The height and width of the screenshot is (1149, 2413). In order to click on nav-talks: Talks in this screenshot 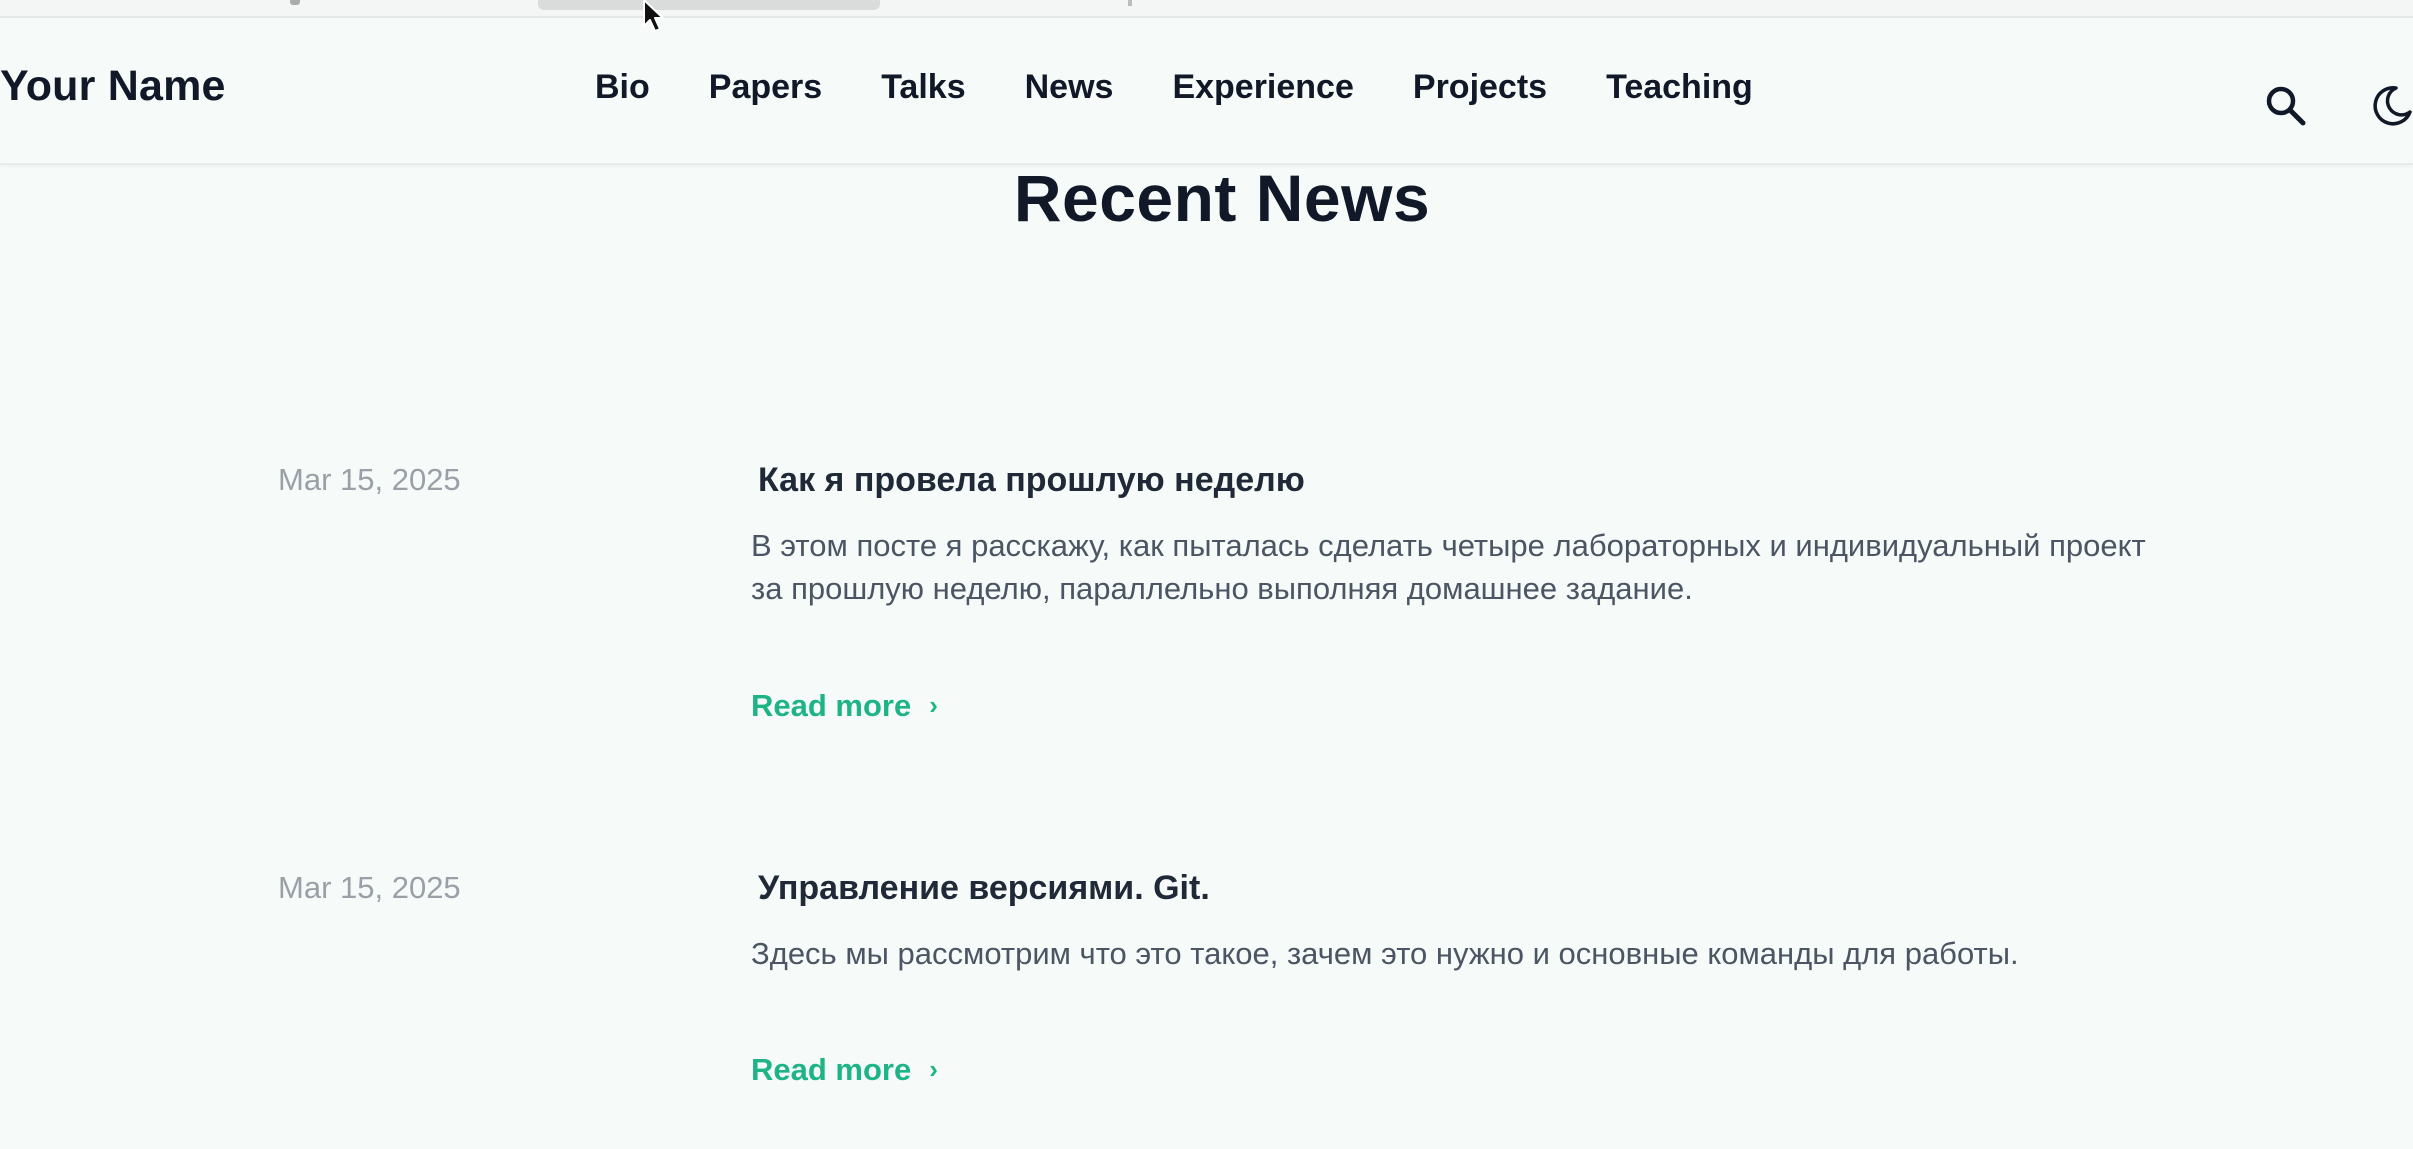, I will do `click(923, 87)`.